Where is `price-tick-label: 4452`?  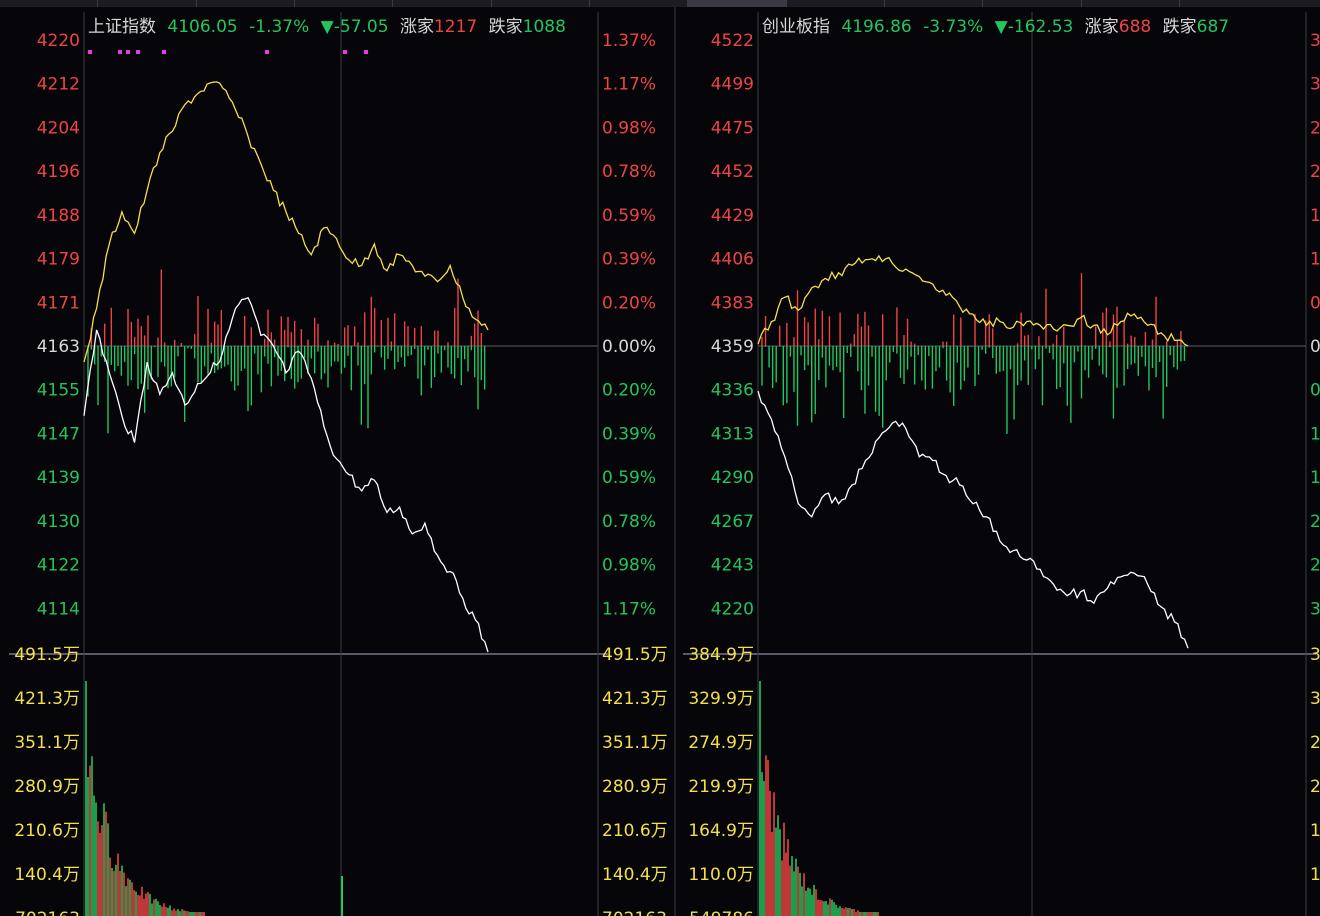
price-tick-label: 4452 is located at coordinates (732, 172).